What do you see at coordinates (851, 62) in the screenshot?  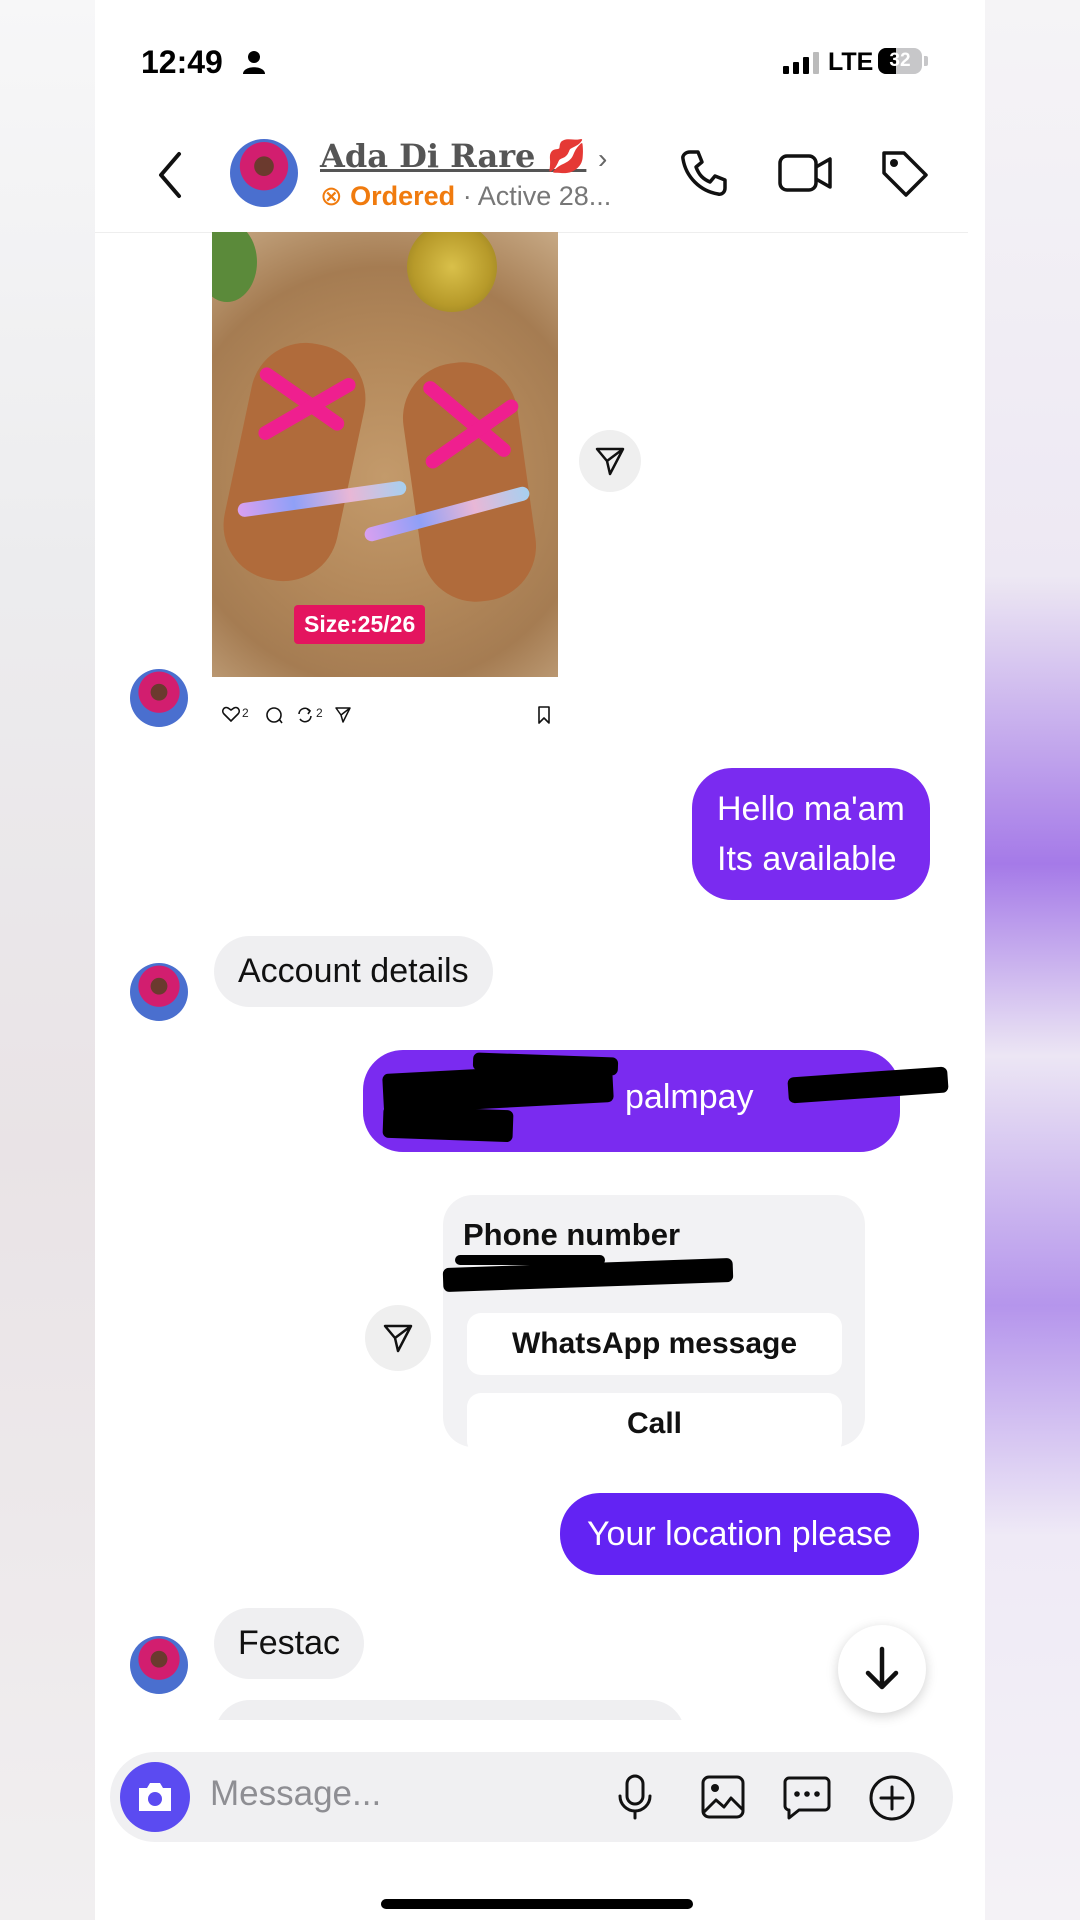 I see `network-label: LTE` at bounding box center [851, 62].